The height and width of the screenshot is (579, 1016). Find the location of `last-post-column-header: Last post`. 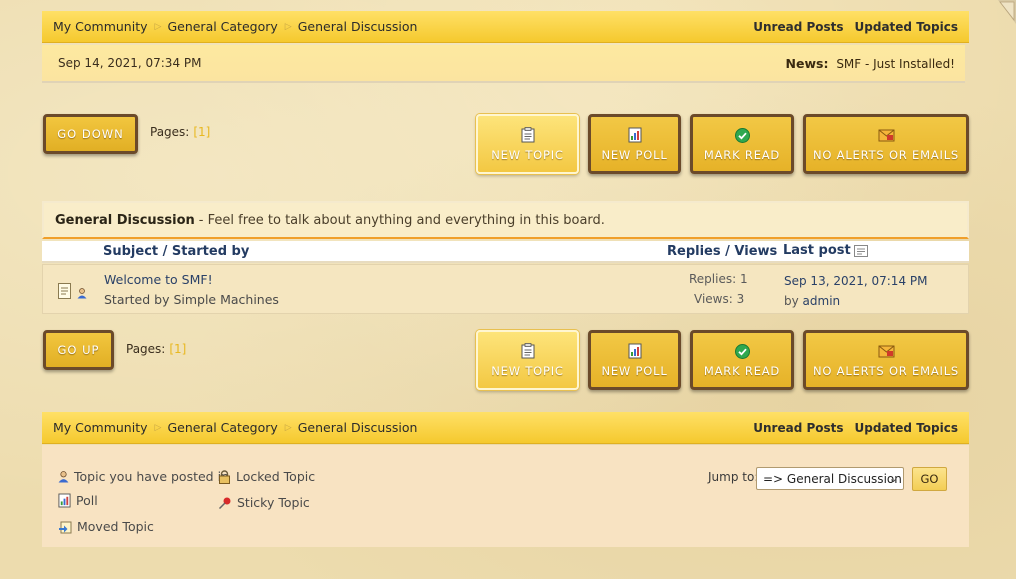

last-post-column-header: Last post is located at coordinates (817, 250).